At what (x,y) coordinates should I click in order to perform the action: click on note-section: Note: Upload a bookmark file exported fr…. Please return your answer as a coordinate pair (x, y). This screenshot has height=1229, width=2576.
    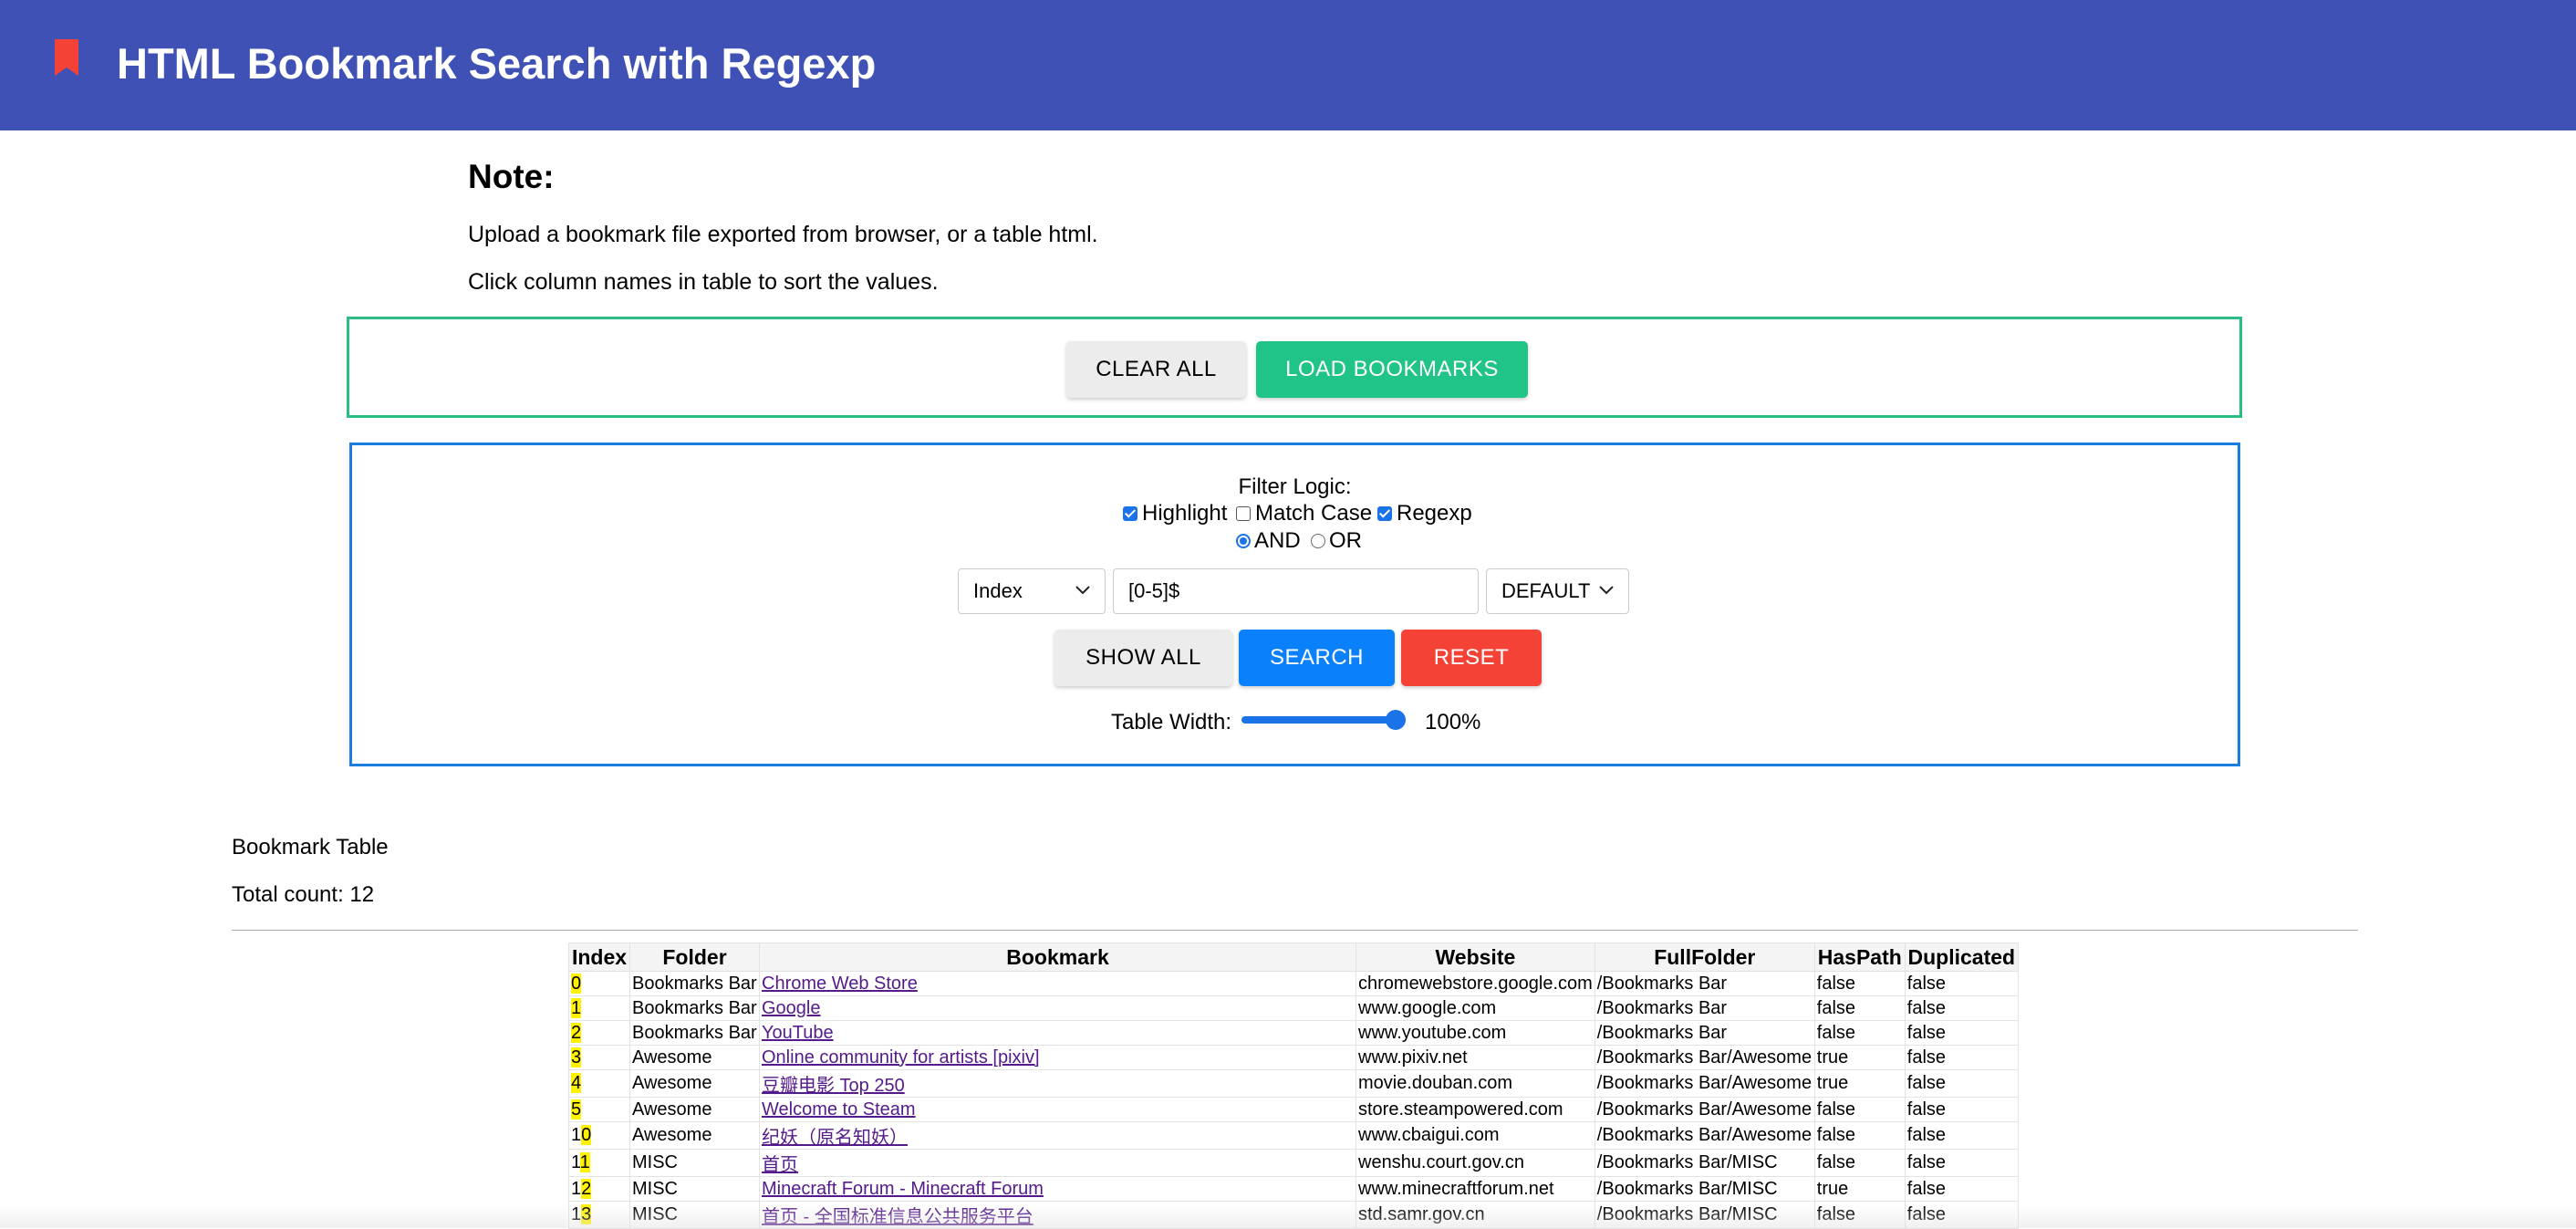
    Looking at the image, I should click on (1289, 225).